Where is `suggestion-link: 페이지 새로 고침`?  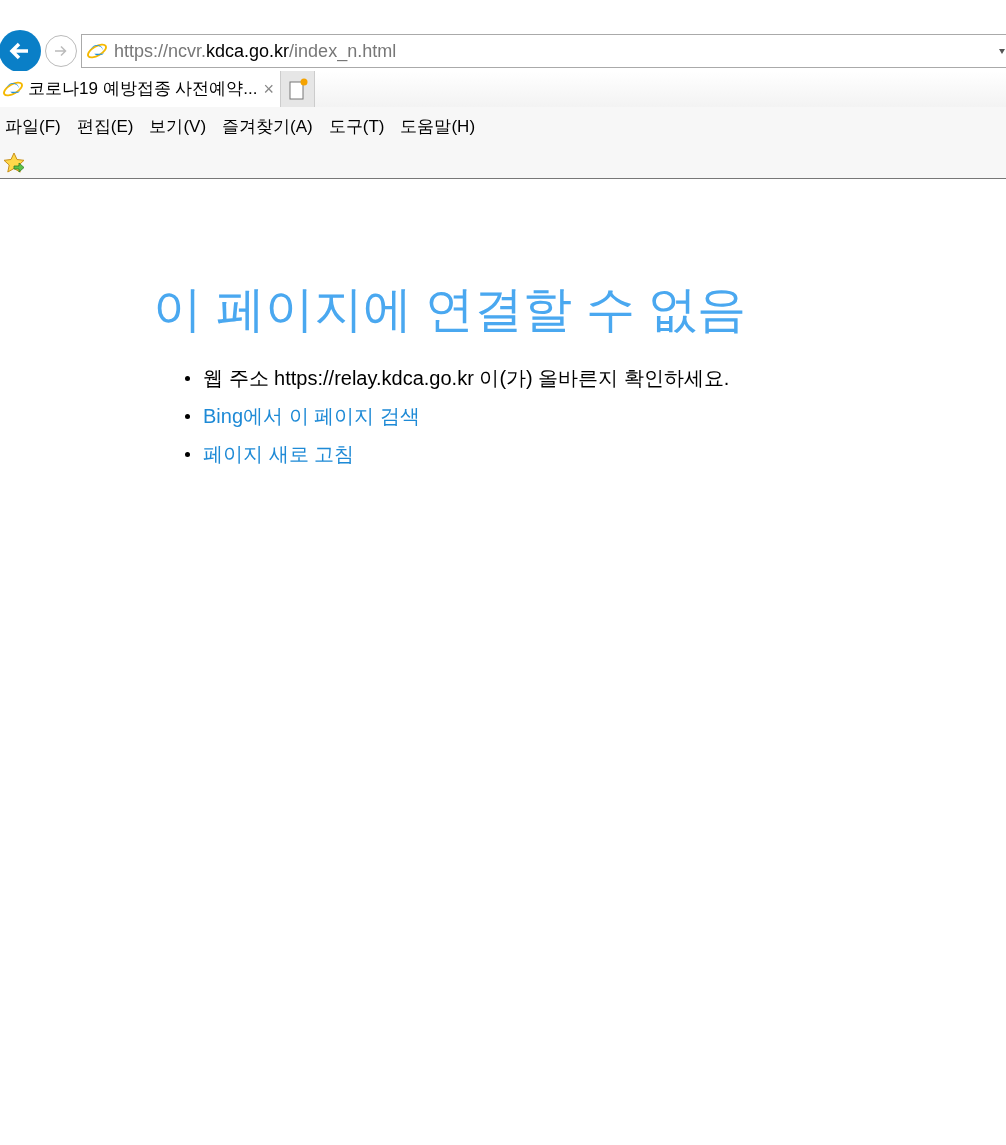 suggestion-link: 페이지 새로 고침 is located at coordinates (279, 454).